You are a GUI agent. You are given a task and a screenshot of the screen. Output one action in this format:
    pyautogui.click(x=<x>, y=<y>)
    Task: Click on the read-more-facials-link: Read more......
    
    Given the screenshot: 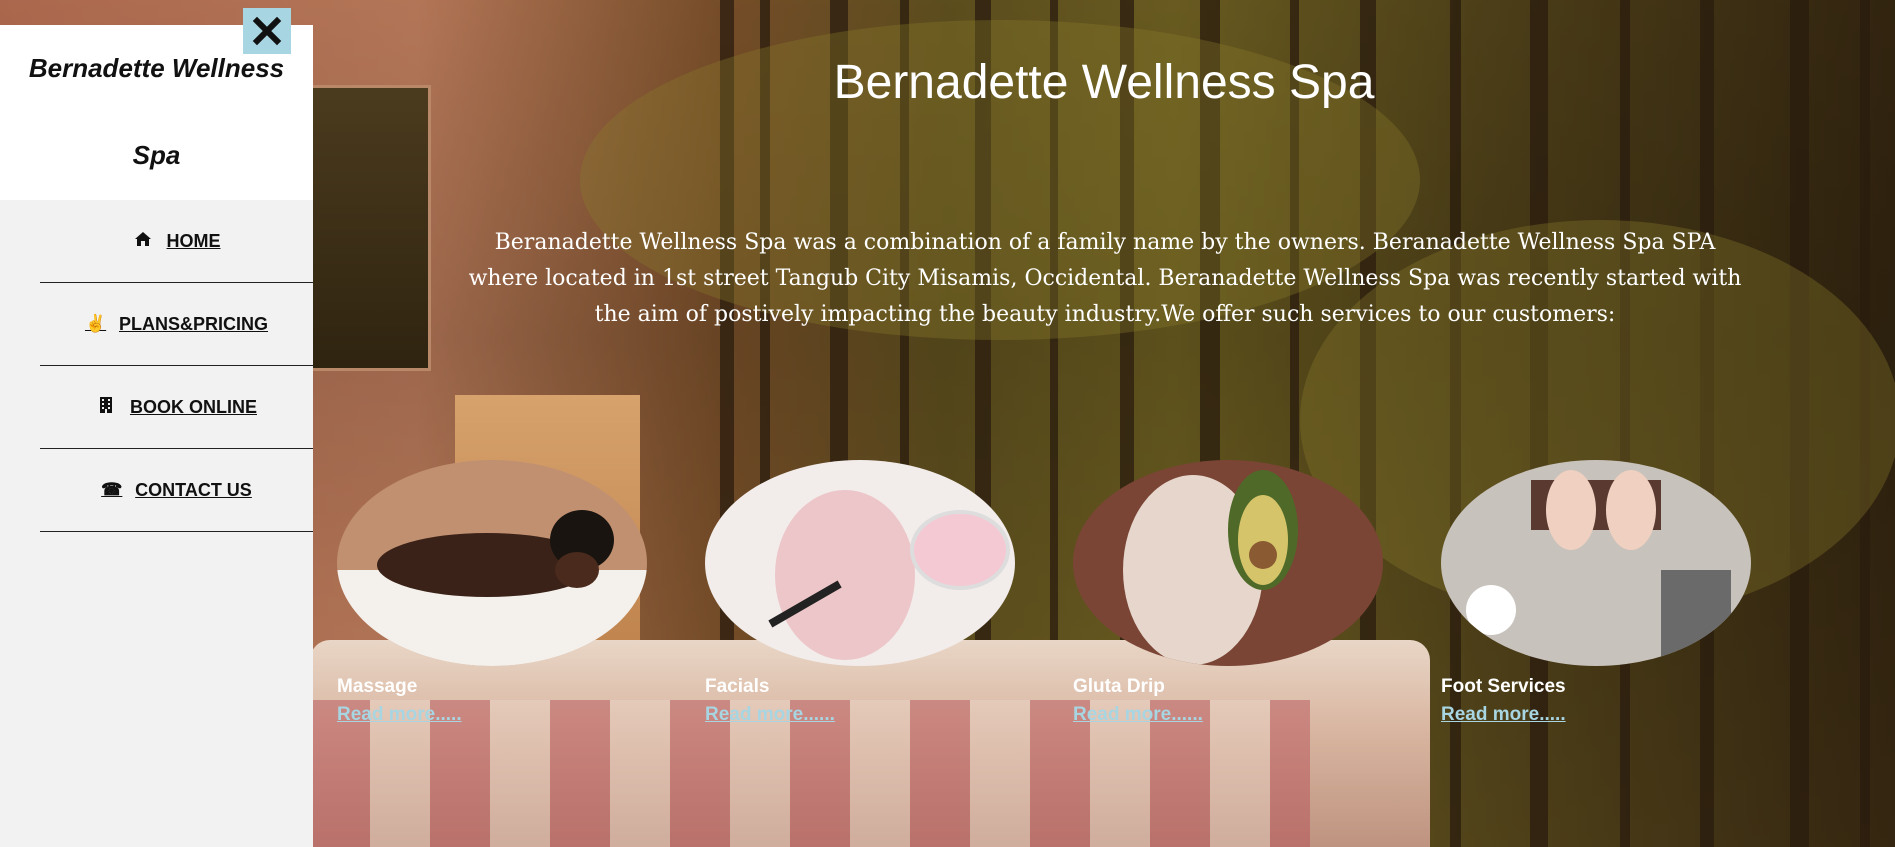 What is the action you would take?
    pyautogui.click(x=770, y=715)
    